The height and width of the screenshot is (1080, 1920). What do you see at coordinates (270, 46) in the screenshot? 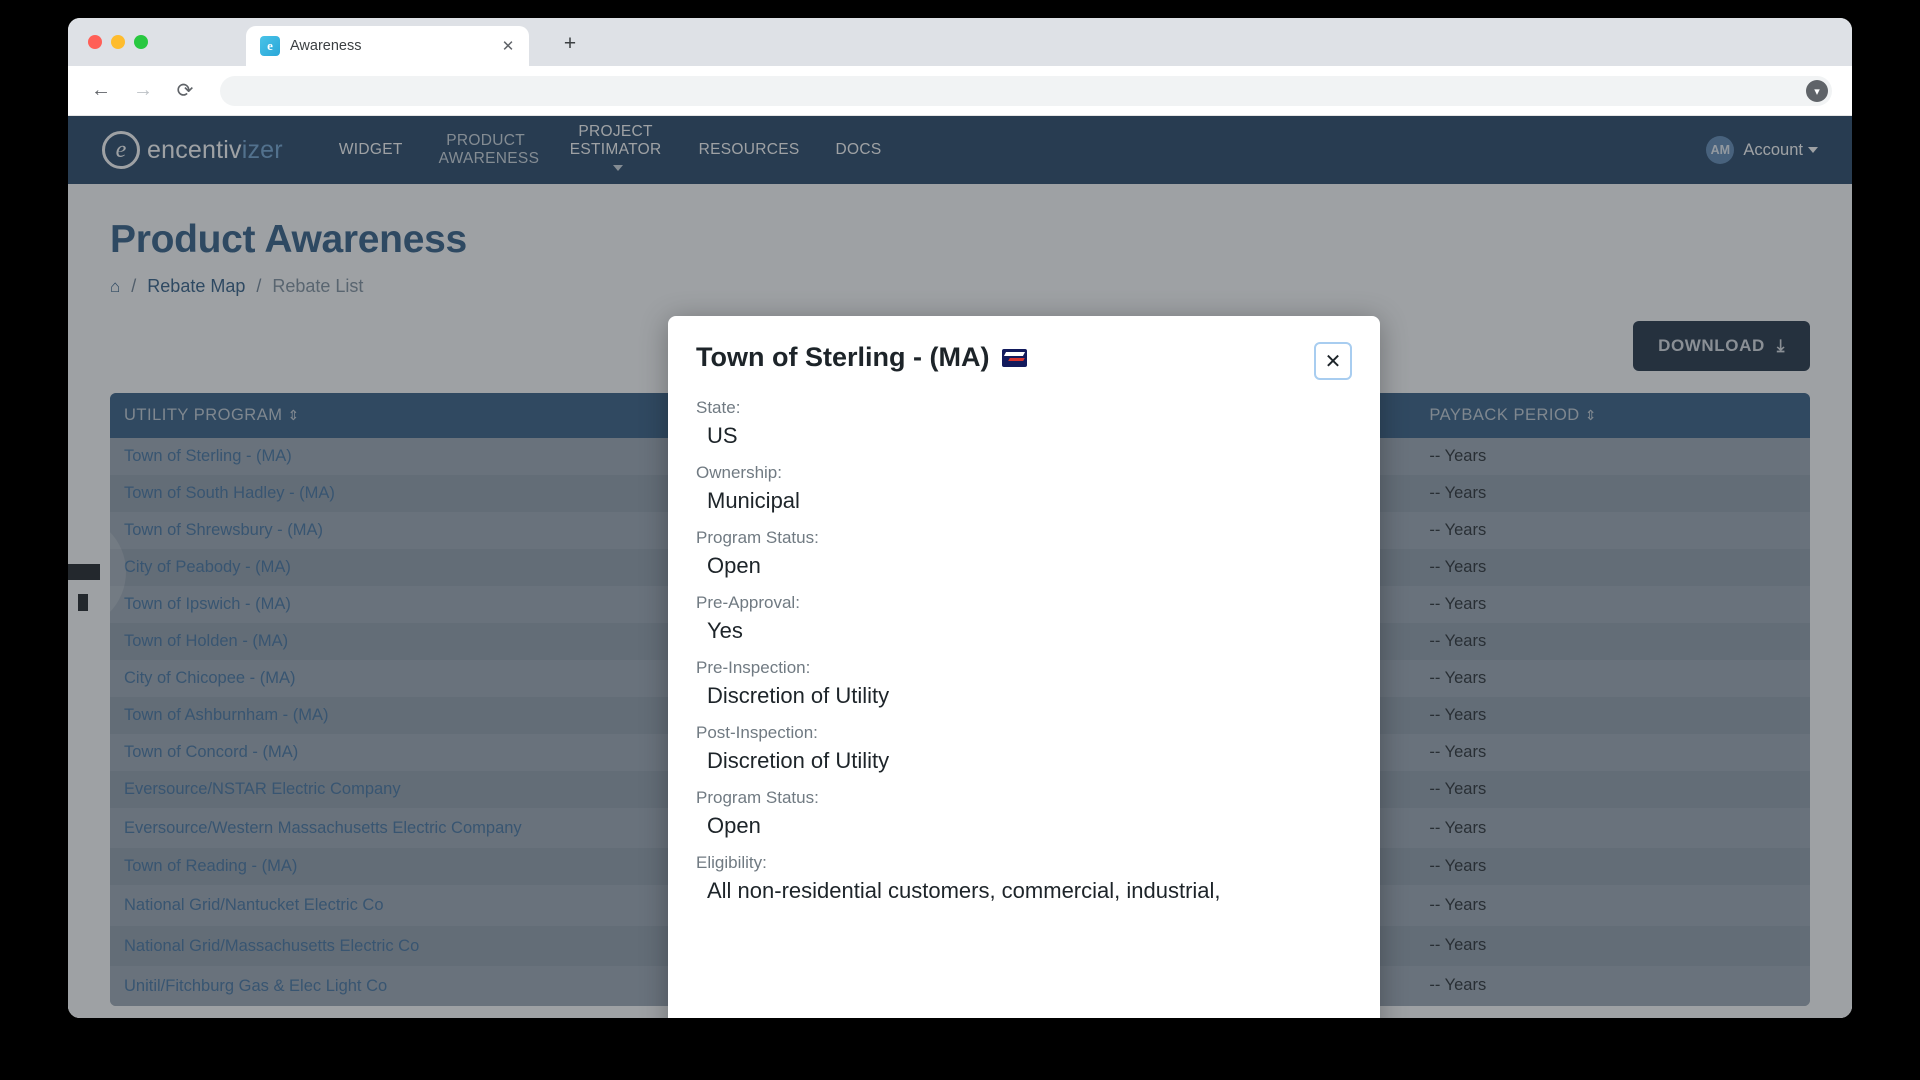
I see `favicon-icon: e` at bounding box center [270, 46].